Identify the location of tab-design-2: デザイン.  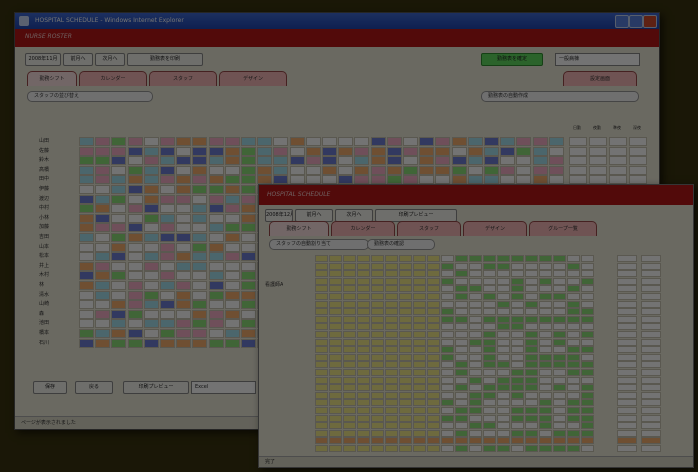
(495, 228).